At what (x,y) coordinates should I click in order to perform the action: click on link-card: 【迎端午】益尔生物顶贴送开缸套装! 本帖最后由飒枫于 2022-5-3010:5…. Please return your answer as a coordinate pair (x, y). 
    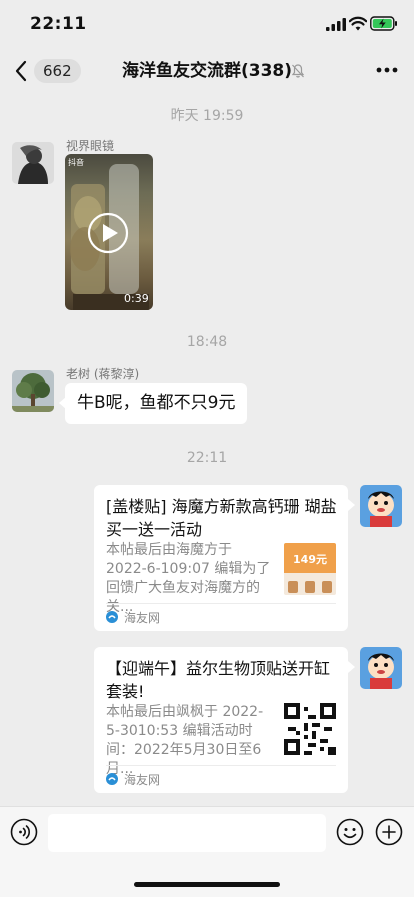
    Looking at the image, I should click on (221, 720).